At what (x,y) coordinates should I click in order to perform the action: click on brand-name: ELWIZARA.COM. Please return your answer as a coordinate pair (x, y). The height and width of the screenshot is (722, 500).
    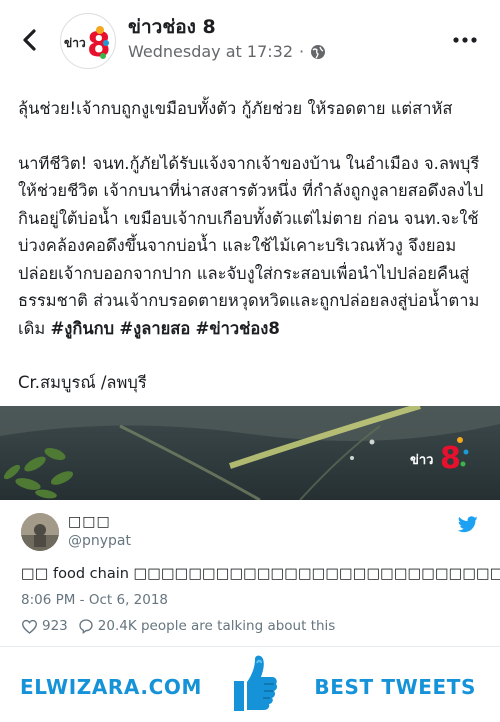
    Looking at the image, I should click on (111, 687).